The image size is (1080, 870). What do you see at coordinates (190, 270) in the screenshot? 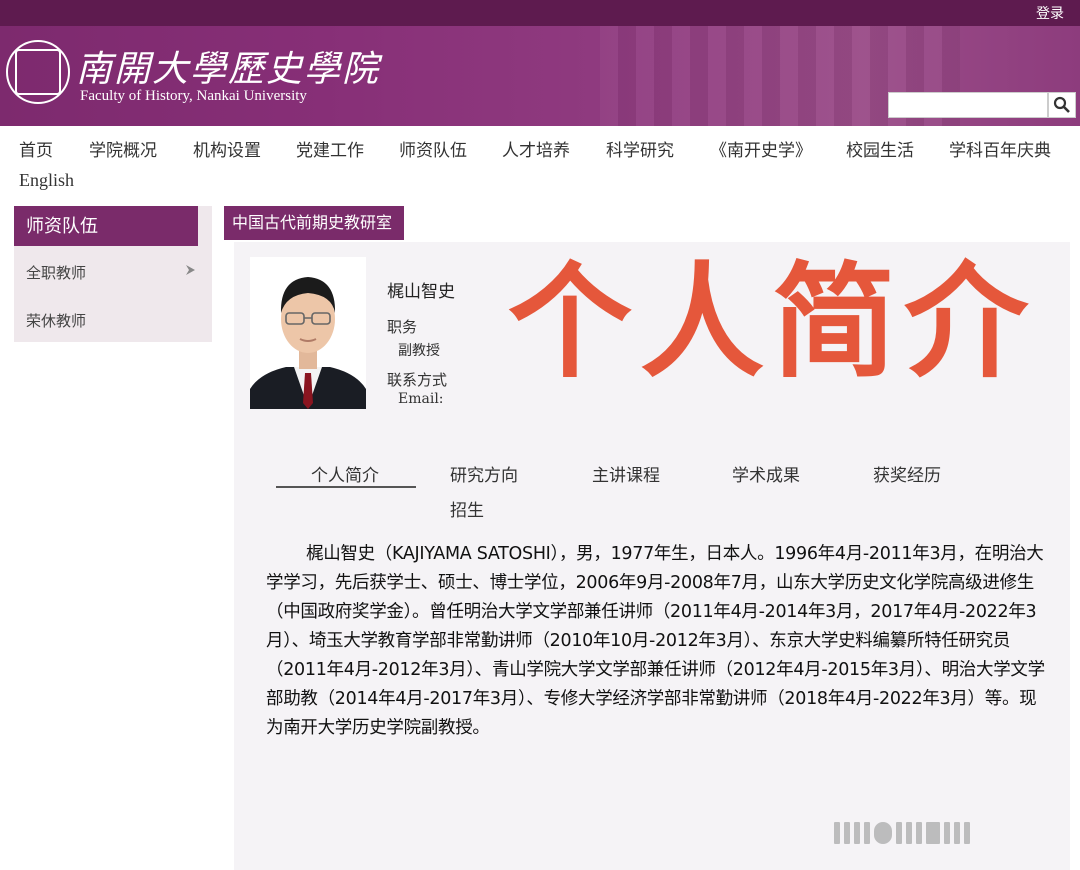
I see `chevron-right-icon` at bounding box center [190, 270].